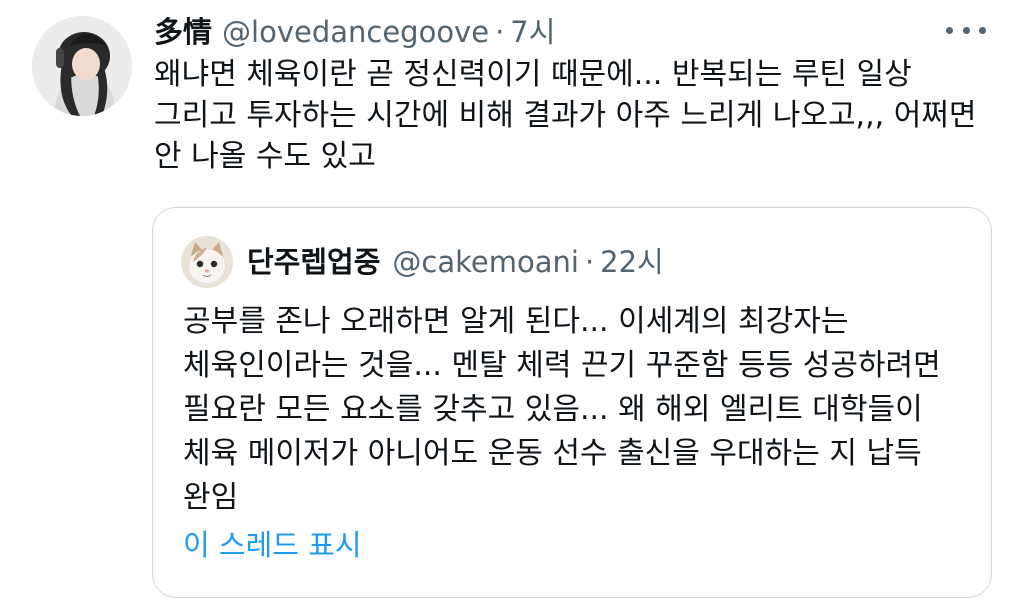 The height and width of the screenshot is (605, 1024). I want to click on timestamp: 7시, so click(532, 32).